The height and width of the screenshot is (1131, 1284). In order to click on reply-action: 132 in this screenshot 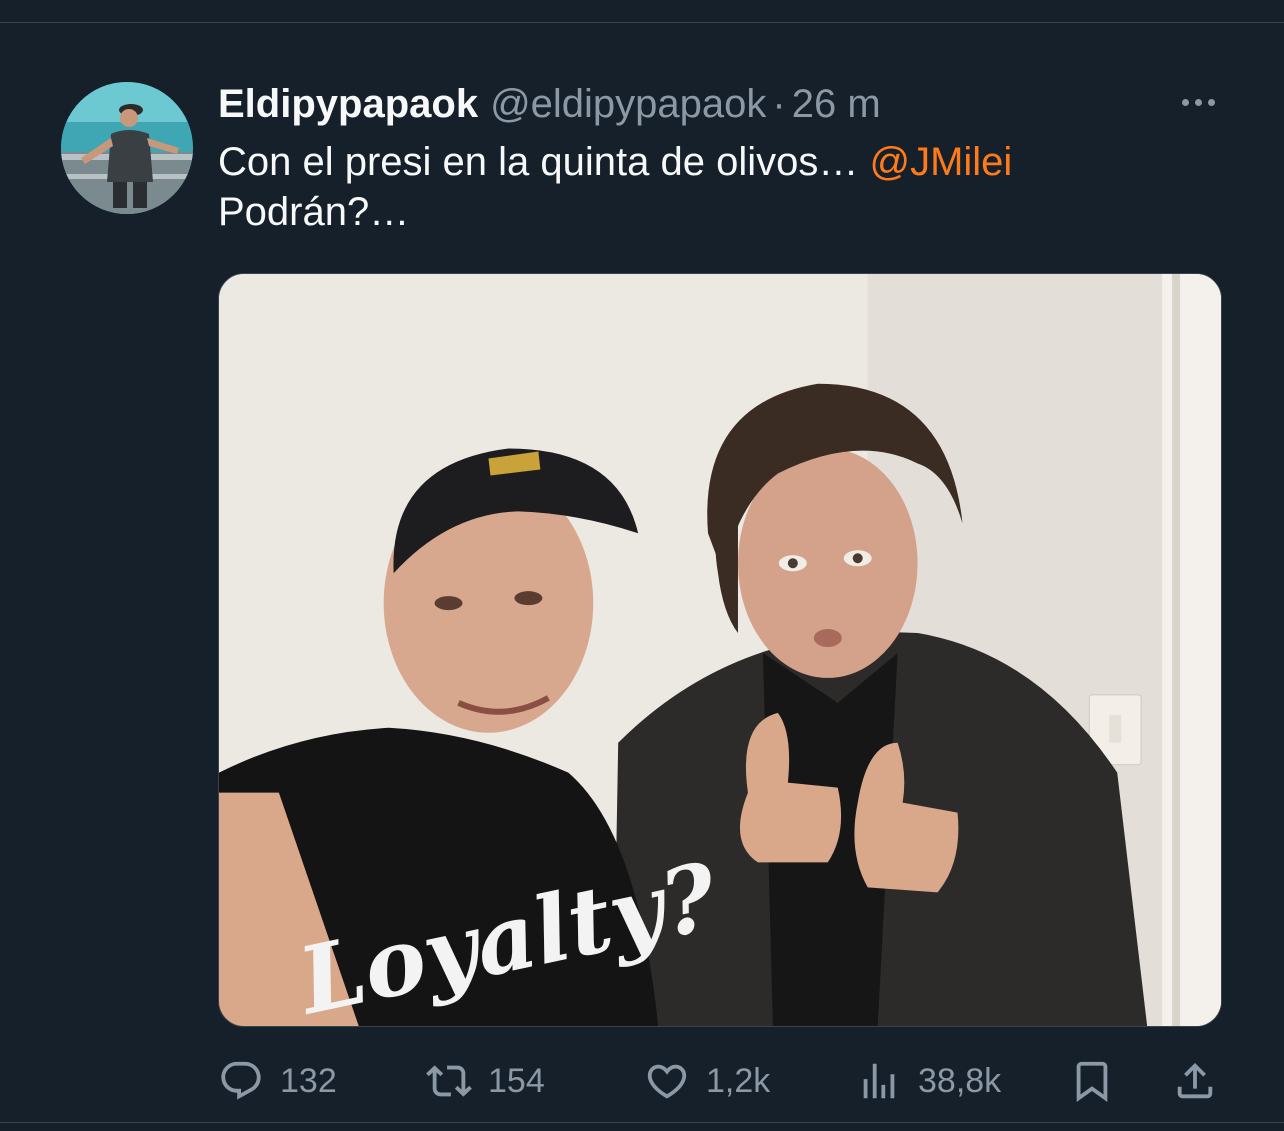, I will do `click(277, 1081)`.